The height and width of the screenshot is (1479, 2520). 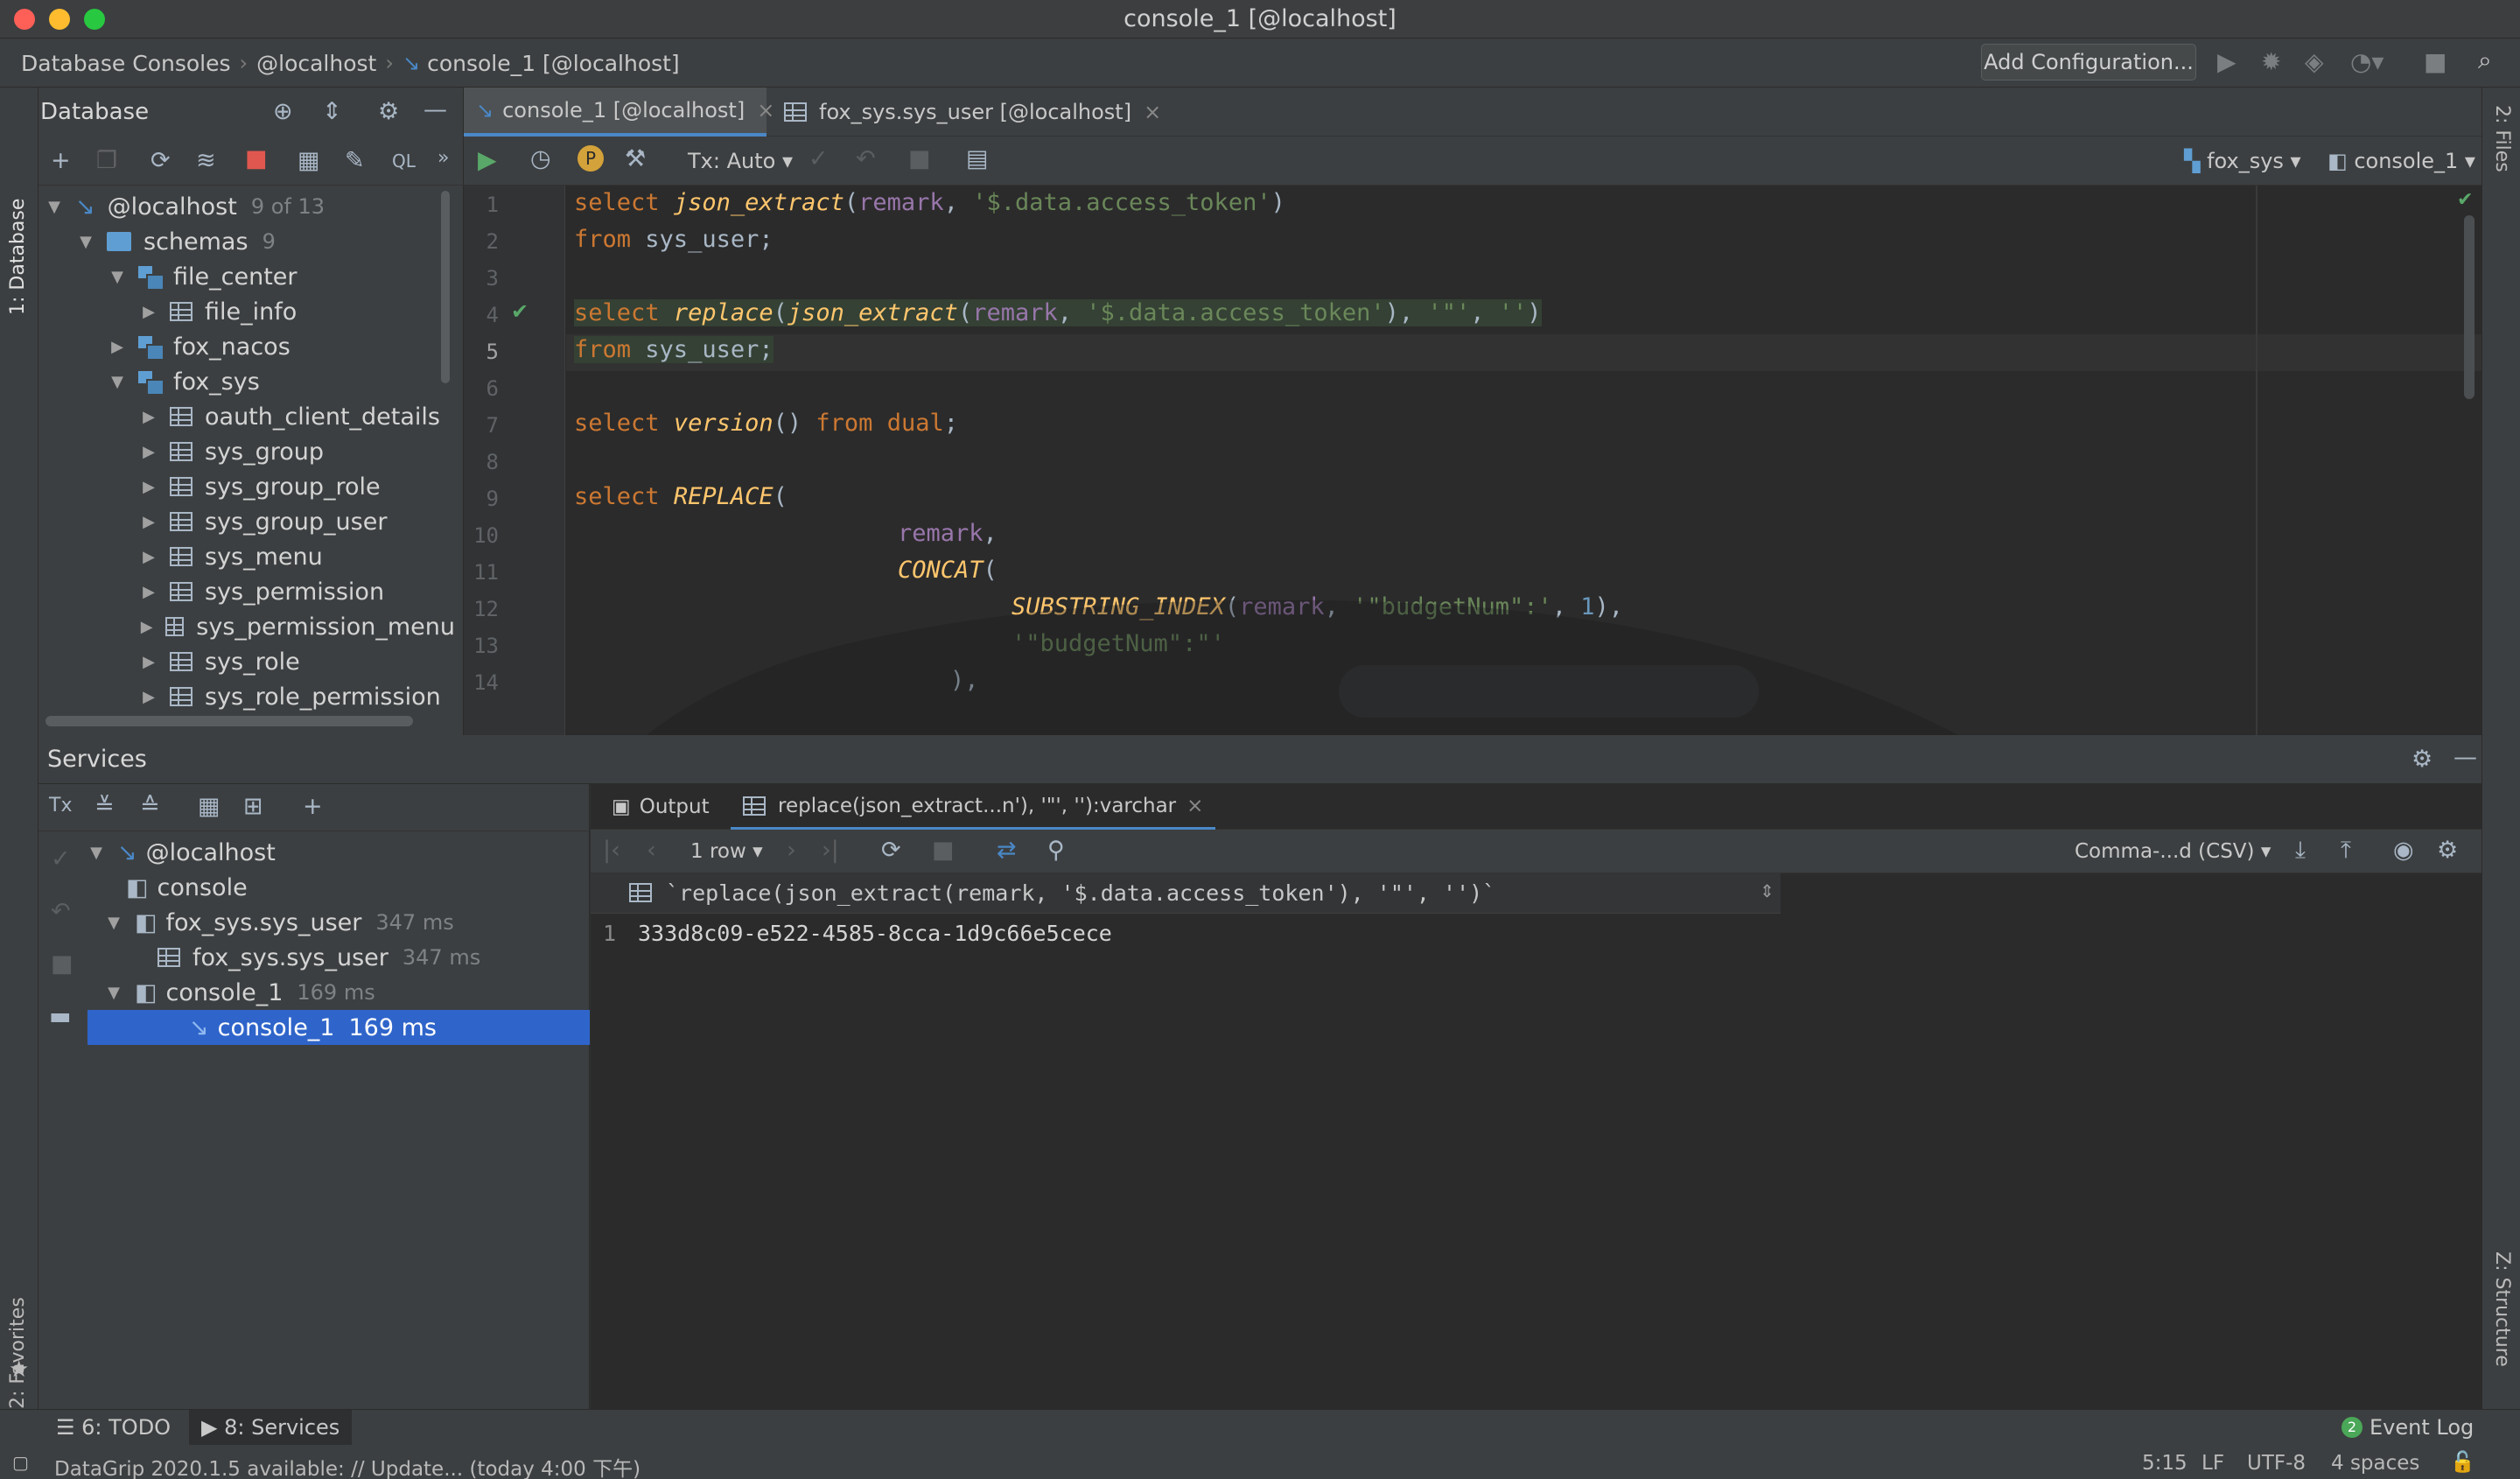 I want to click on more-icon: », so click(x=443, y=158).